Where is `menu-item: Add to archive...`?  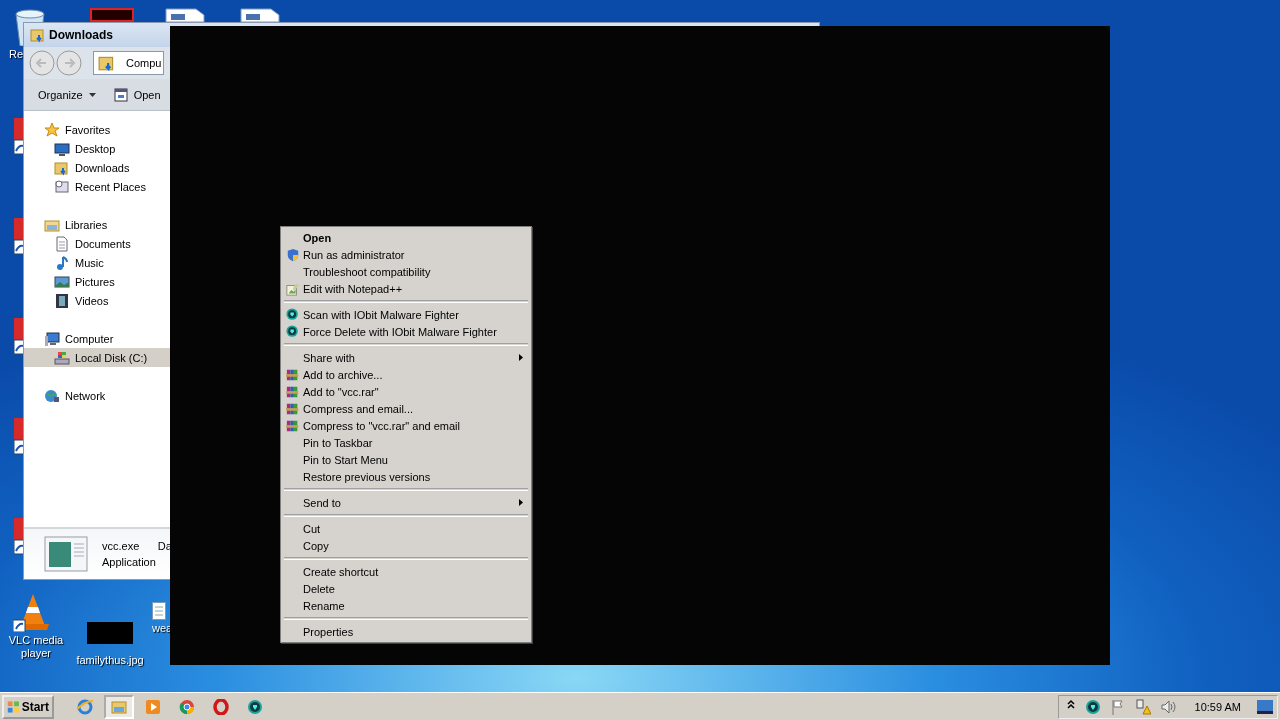
menu-item: Add to archive... is located at coordinates (406, 374).